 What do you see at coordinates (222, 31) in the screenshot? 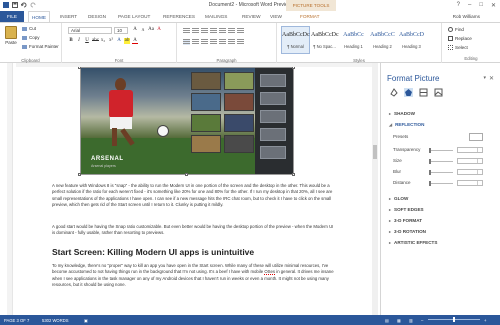
I see `increase-indent-icon` at bounding box center [222, 31].